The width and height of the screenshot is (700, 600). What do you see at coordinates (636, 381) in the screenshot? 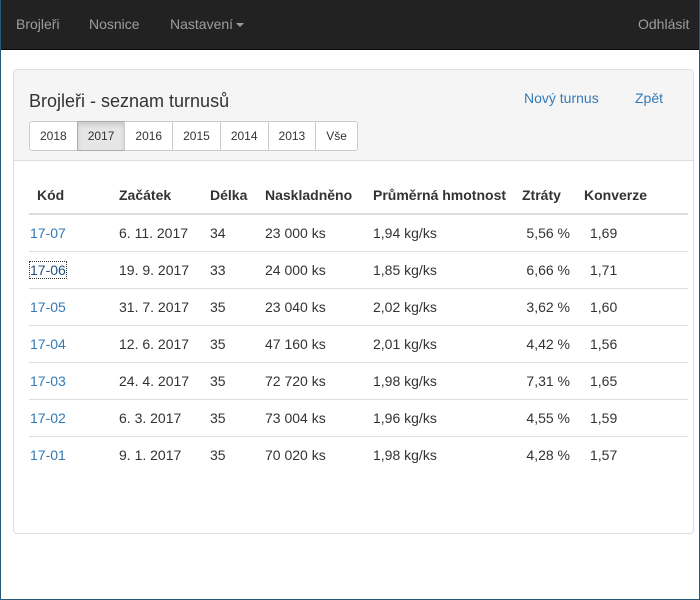
I see `batch-conversion: 1,65` at bounding box center [636, 381].